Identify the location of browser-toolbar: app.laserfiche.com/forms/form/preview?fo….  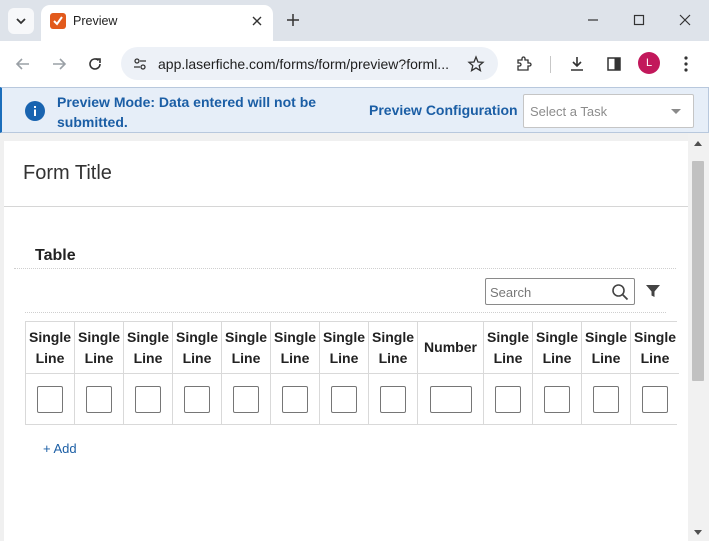
(354, 64).